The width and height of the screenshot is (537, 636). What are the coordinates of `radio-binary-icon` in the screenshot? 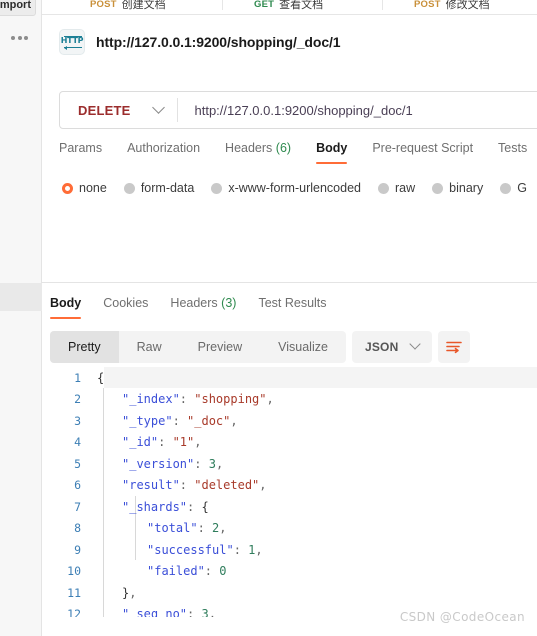 It's located at (438, 188).